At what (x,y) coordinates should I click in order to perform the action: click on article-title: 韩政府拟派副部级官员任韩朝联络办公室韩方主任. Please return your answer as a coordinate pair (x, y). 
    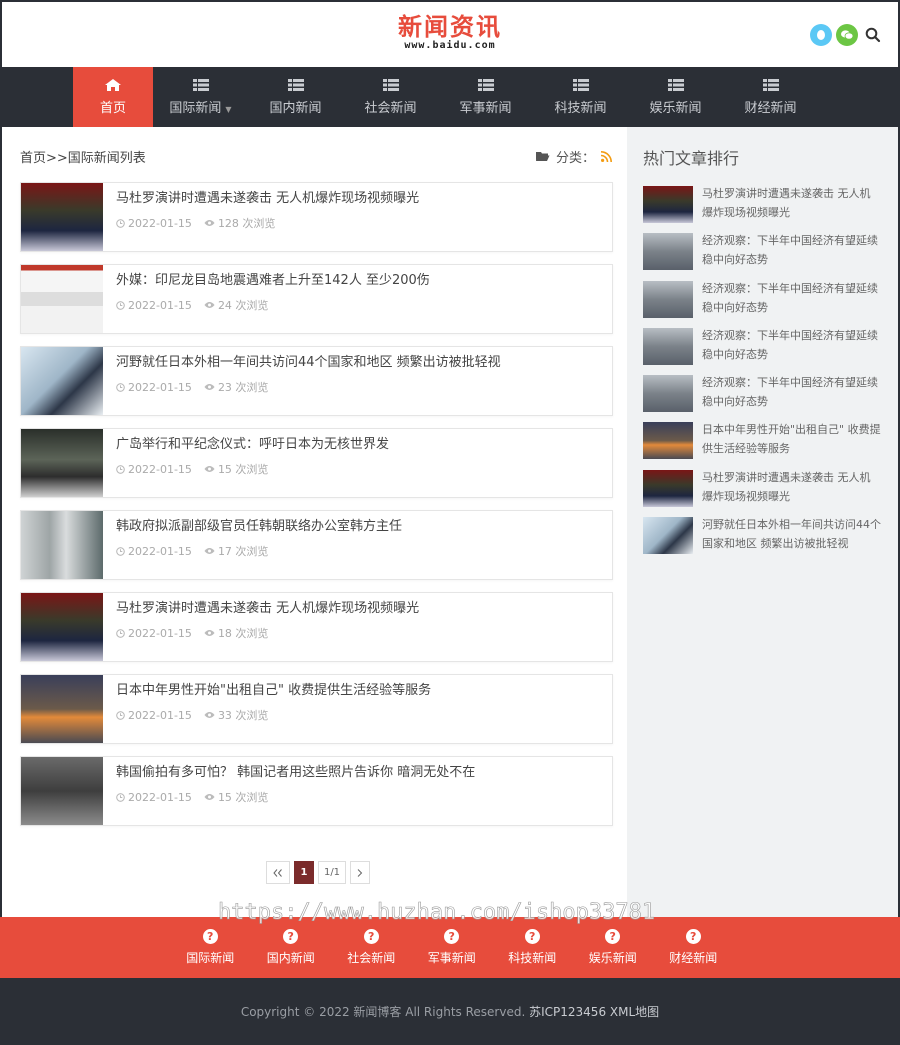
    Looking at the image, I should click on (259, 527).